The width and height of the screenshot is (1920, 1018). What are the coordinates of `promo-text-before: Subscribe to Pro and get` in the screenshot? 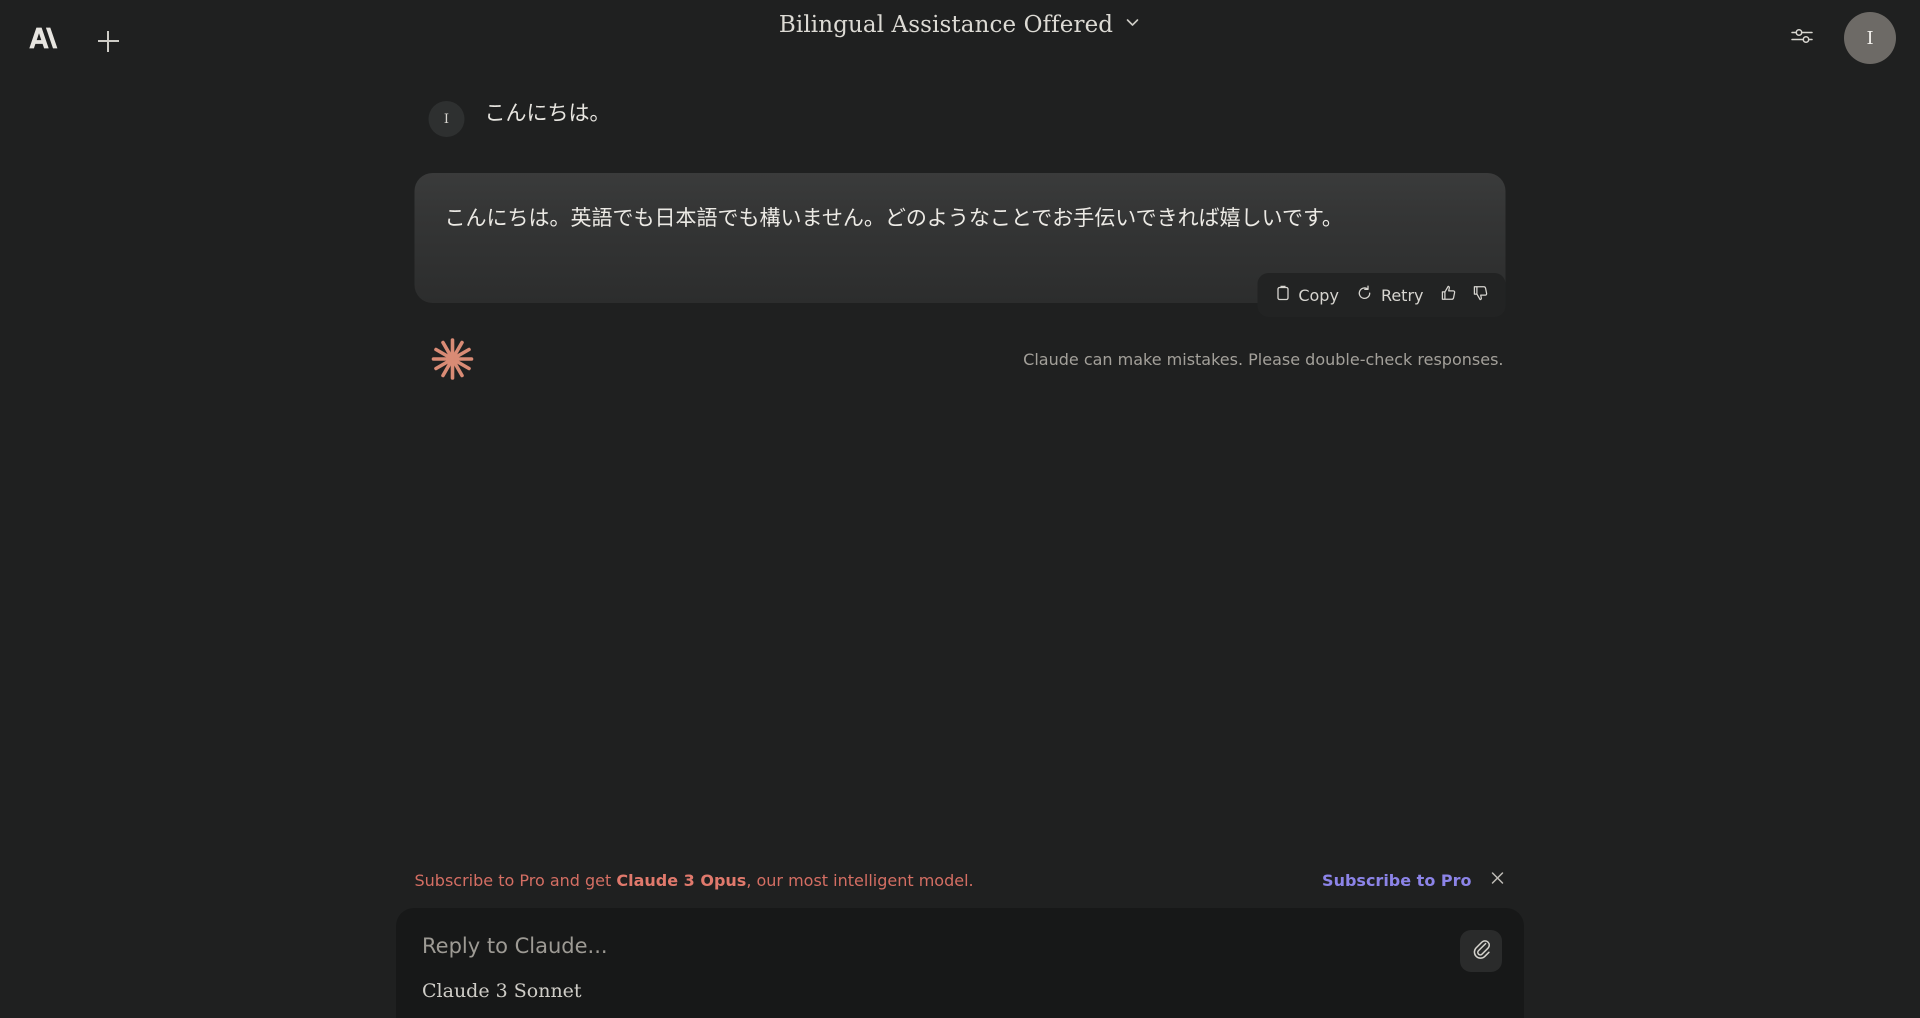 It's located at (515, 880).